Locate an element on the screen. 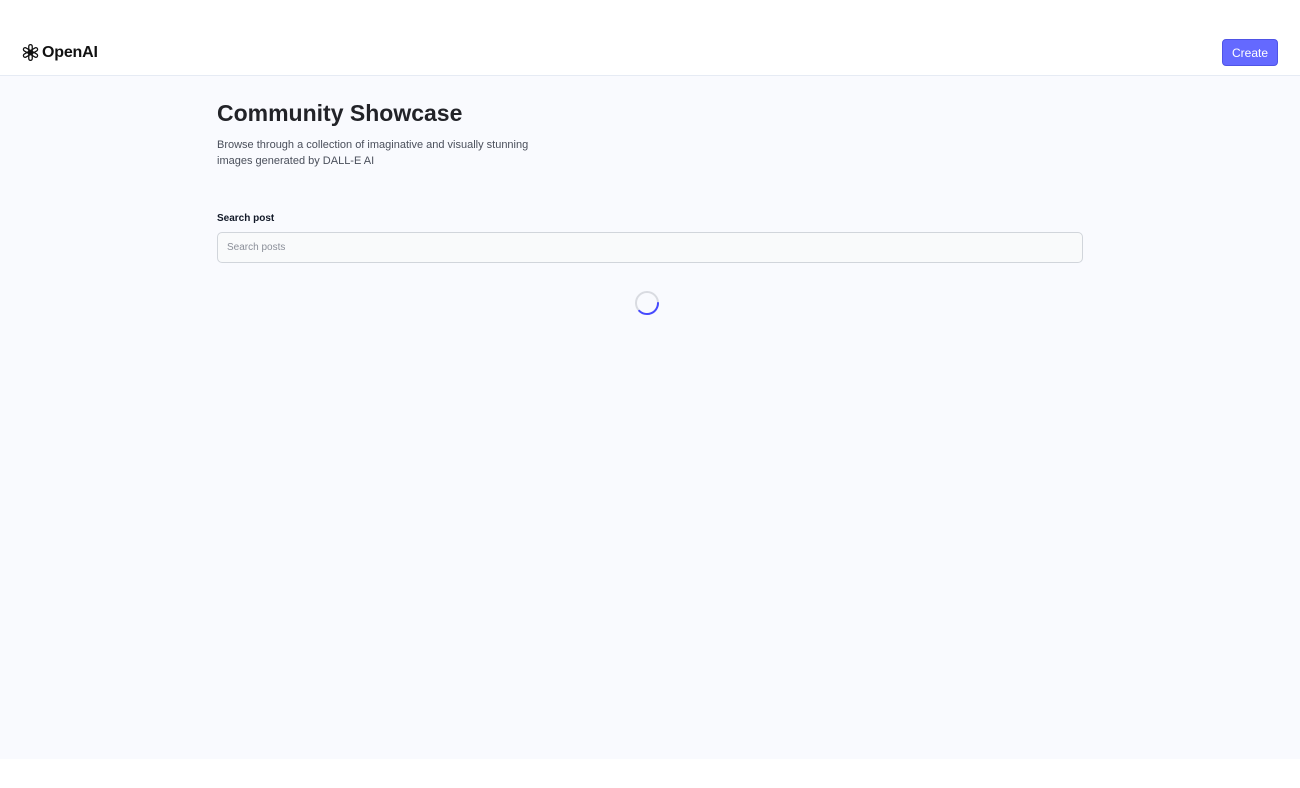  search-label: Search post is located at coordinates (246, 218).